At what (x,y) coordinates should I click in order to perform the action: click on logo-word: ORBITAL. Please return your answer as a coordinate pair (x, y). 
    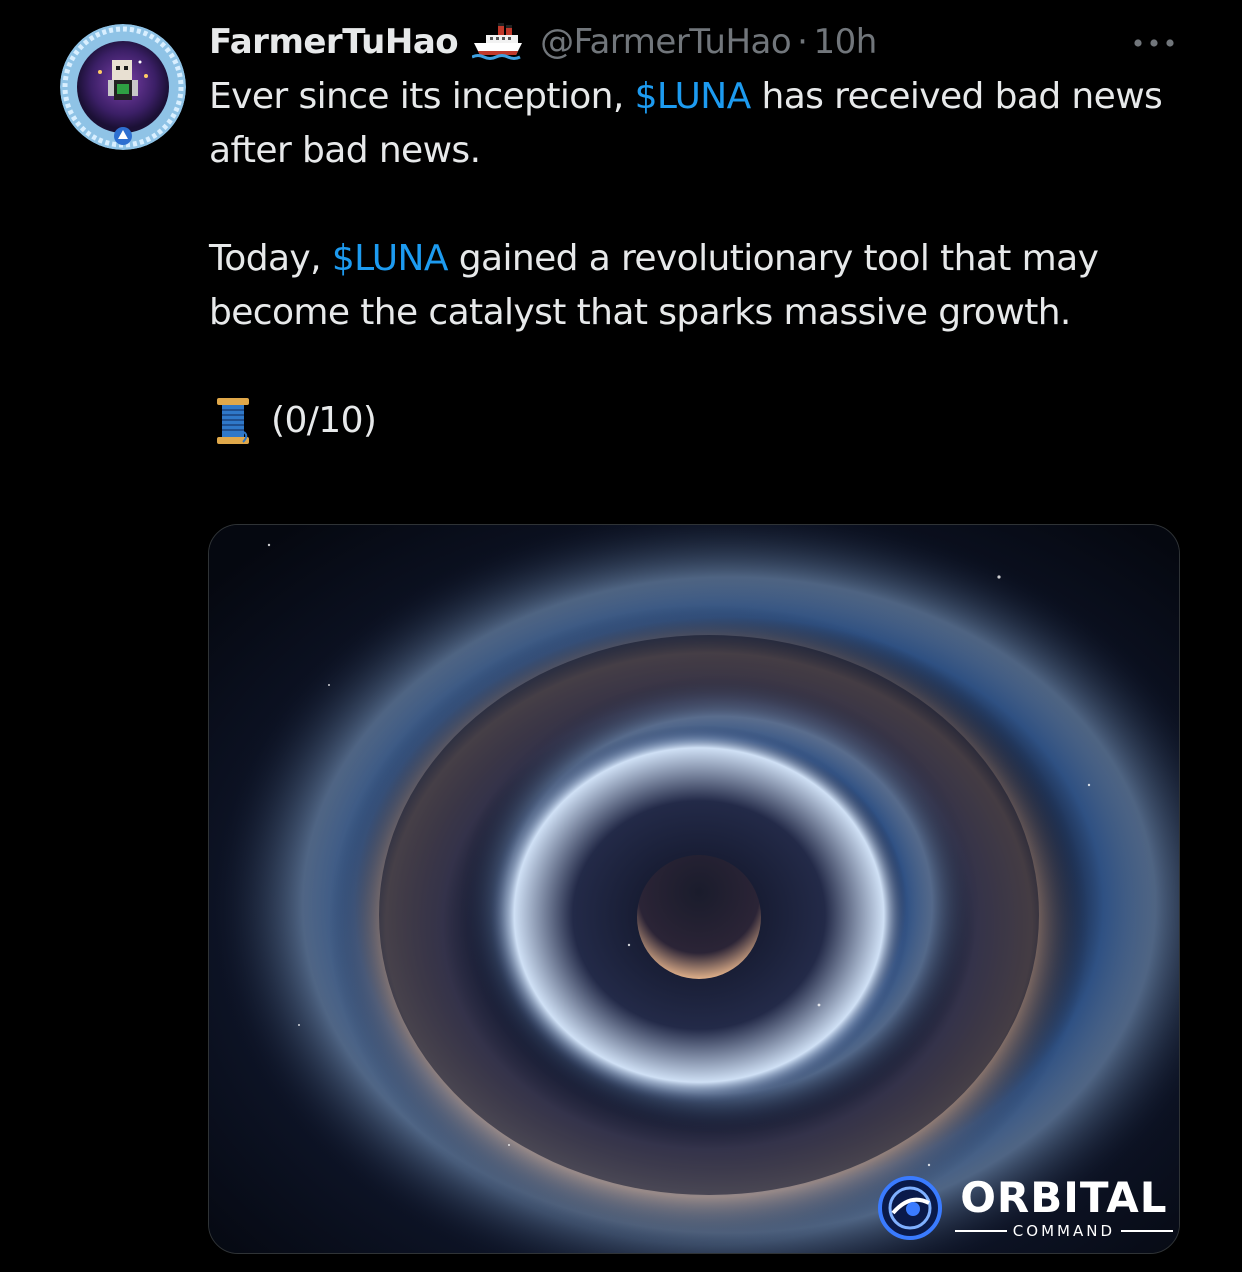
    Looking at the image, I should click on (1064, 1197).